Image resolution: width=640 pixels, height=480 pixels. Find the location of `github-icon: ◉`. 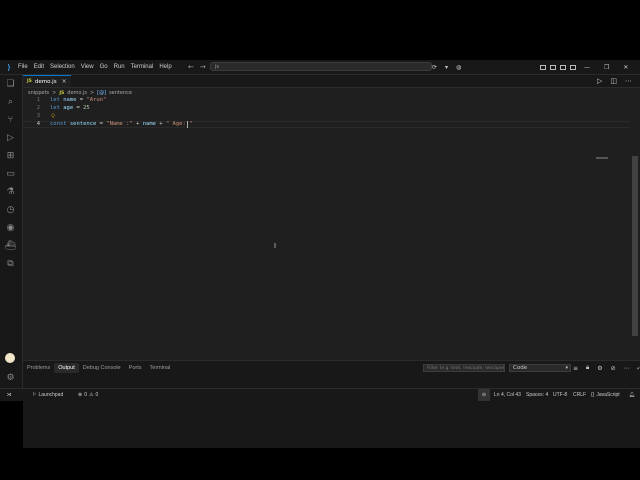

github-icon: ◉ is located at coordinates (10, 227).